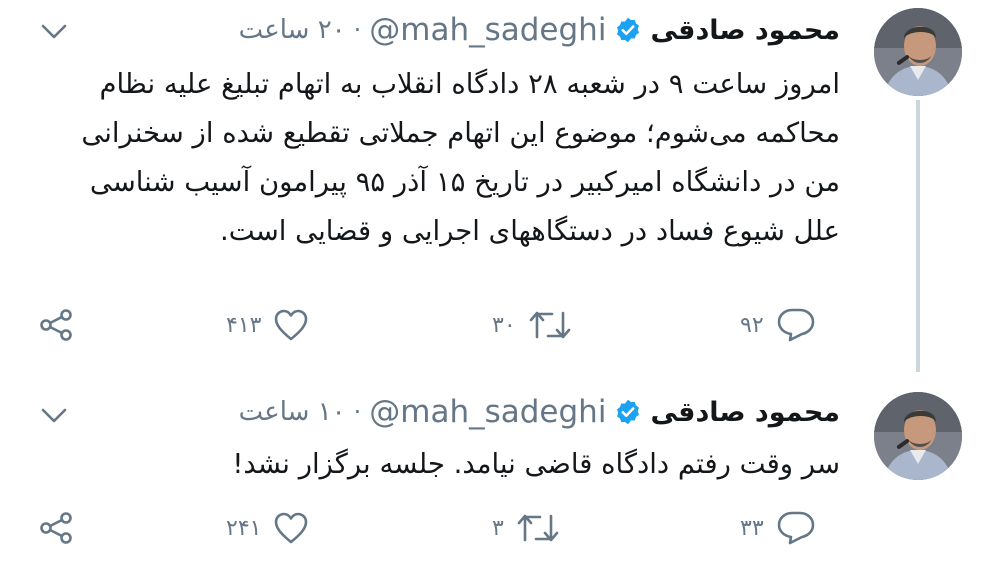 The width and height of the screenshot is (1000, 570). I want to click on like-button: ۴۱۳, so click(267, 325).